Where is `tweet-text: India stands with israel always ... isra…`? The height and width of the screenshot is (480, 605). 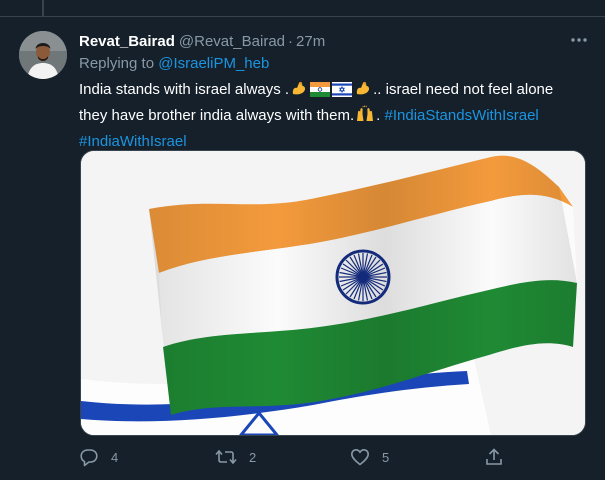 tweet-text: India stands with israel always ... isra… is located at coordinates (331, 115).